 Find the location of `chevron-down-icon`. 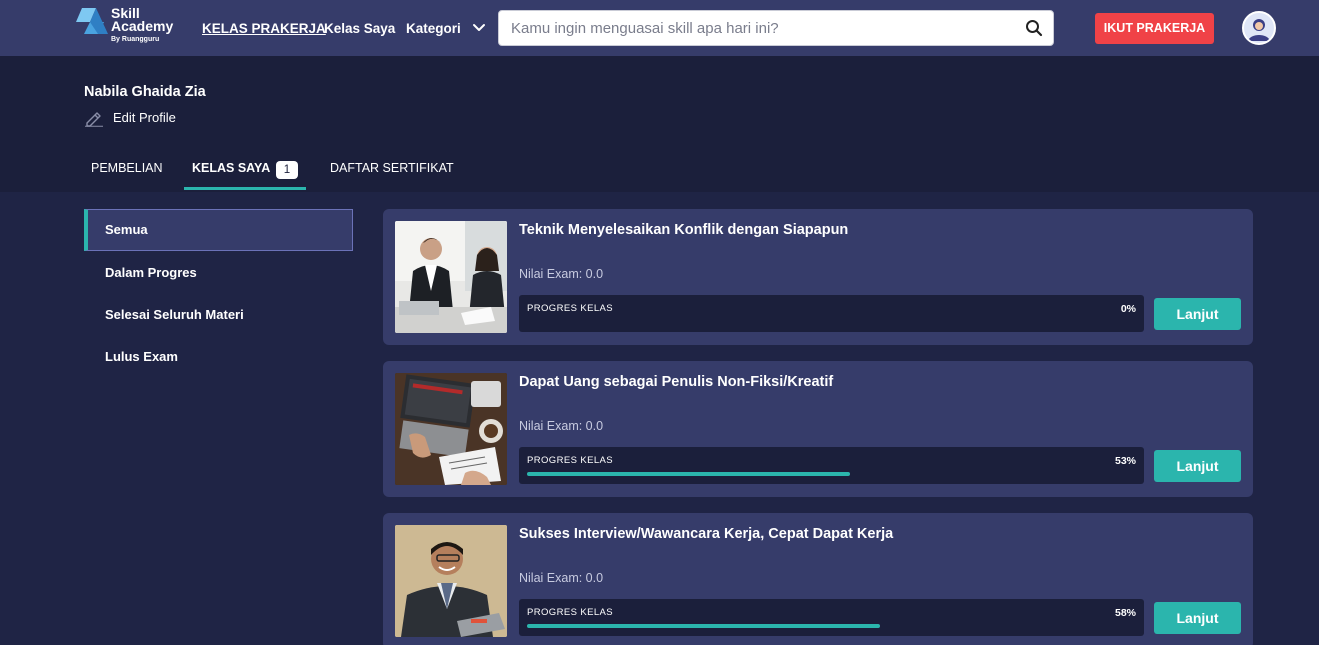

chevron-down-icon is located at coordinates (479, 28).